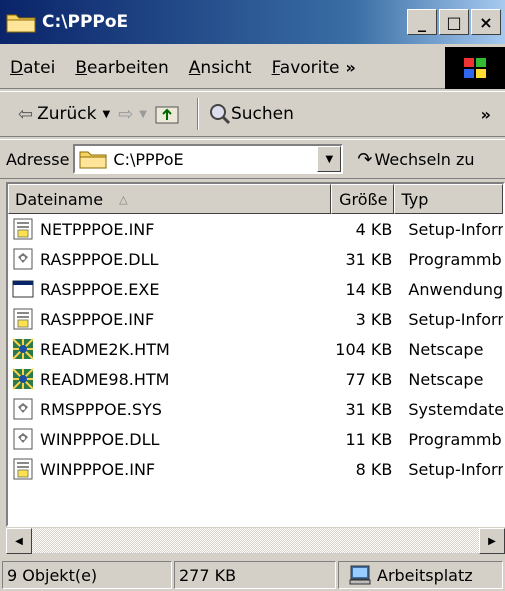  I want to click on address-label: Adresse, so click(38, 159).